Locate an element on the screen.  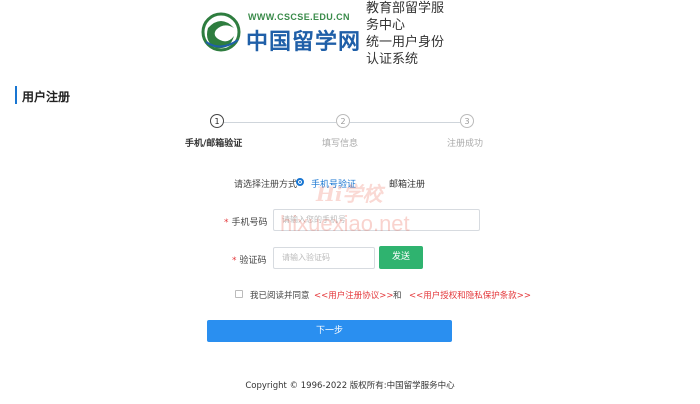
step-2-circle: 2 is located at coordinates (343, 121).